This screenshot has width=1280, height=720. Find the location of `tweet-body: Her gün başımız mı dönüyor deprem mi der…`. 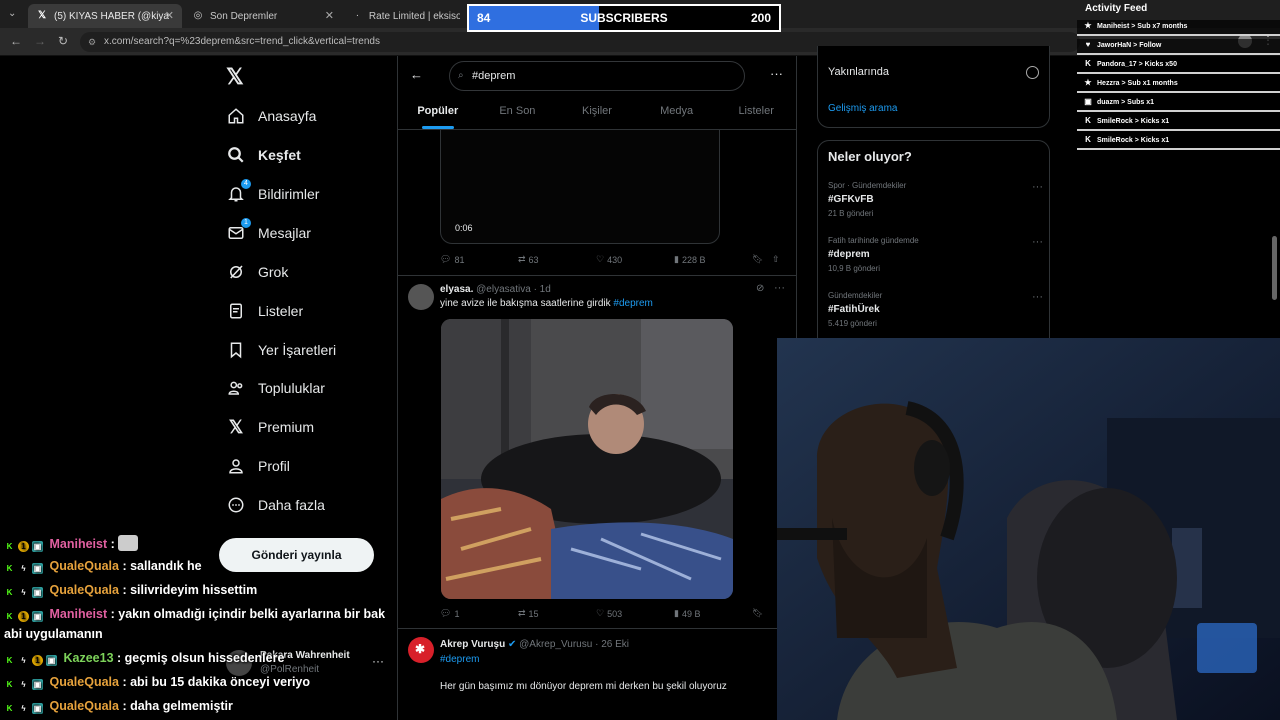

tweet-body: Her gün başımız mı dönüyor deprem mi der… is located at coordinates (583, 686).